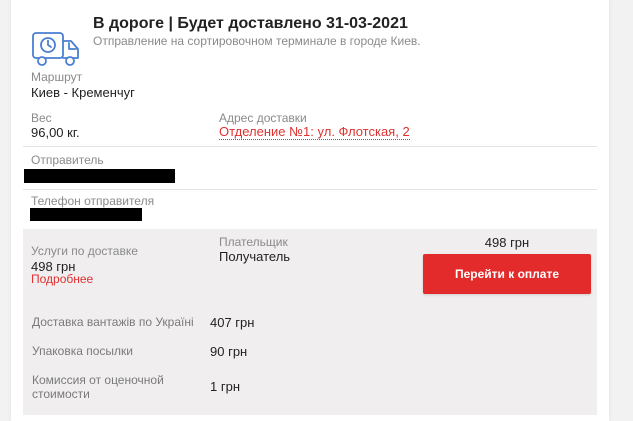 This screenshot has height=421, width=633. I want to click on services-label: Услуги по доставке, so click(84, 251).